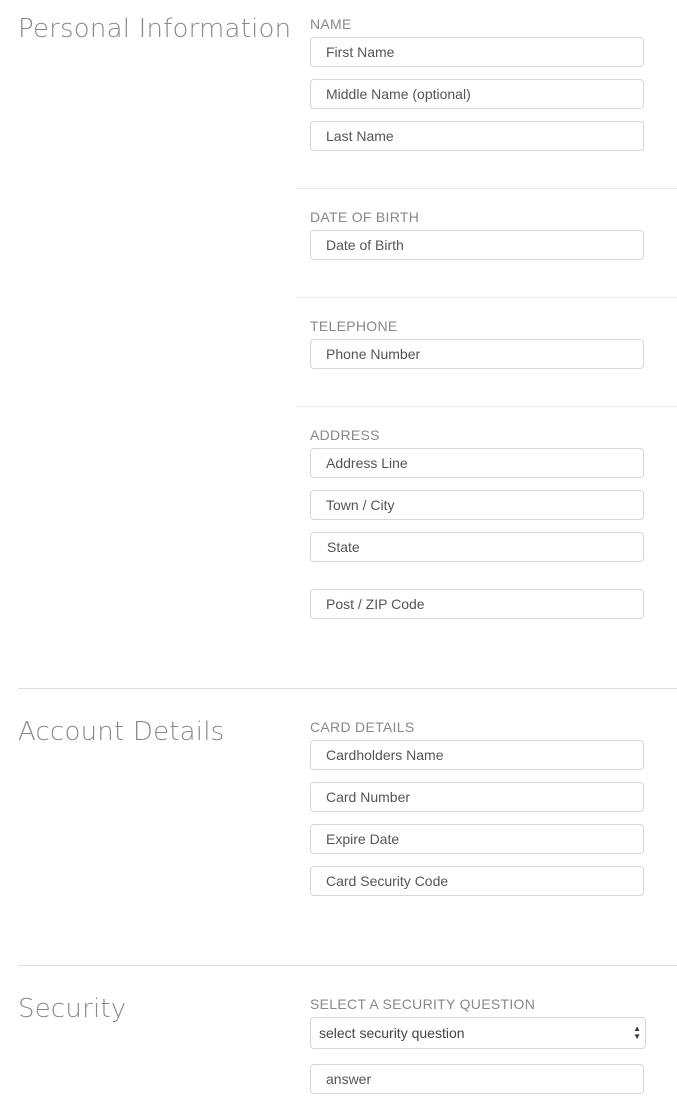 This screenshot has width=677, height=1112. What do you see at coordinates (365, 217) in the screenshot?
I see `date-of-birth-label: DATE OF BIRTH` at bounding box center [365, 217].